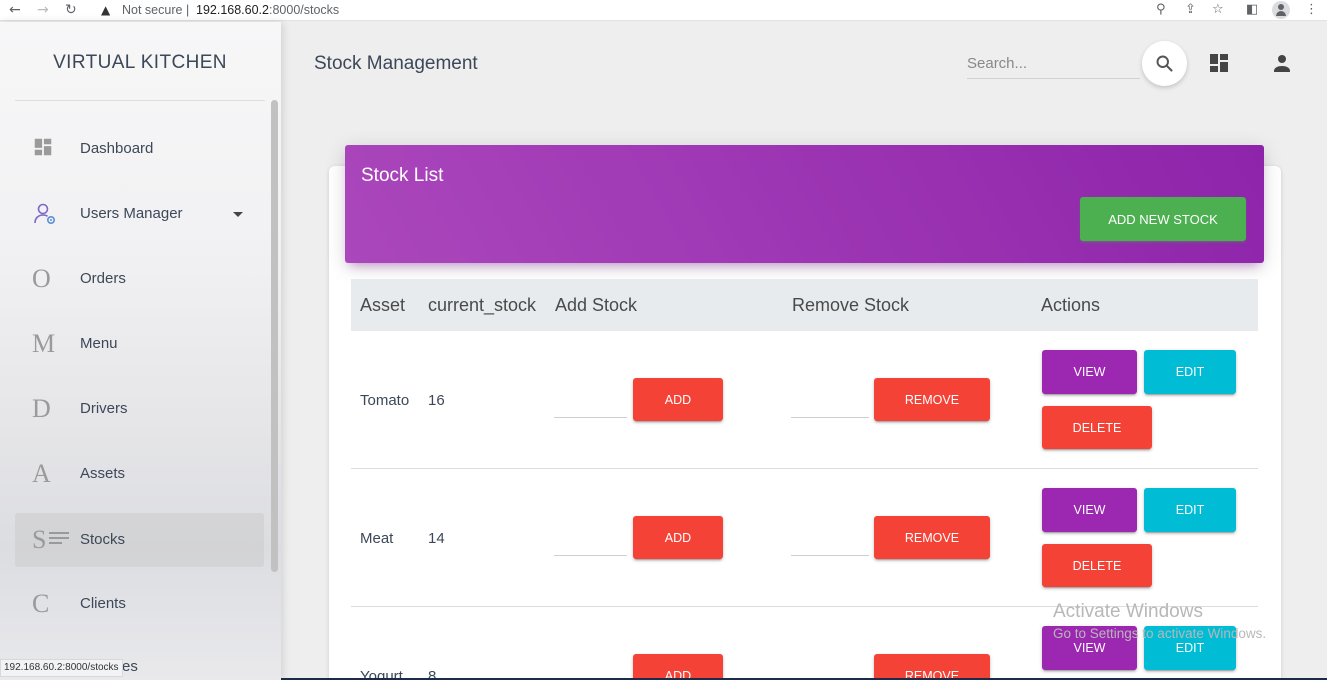  What do you see at coordinates (804, 204) in the screenshot?
I see `card-header: Stock List ADD NEW STOCK` at bounding box center [804, 204].